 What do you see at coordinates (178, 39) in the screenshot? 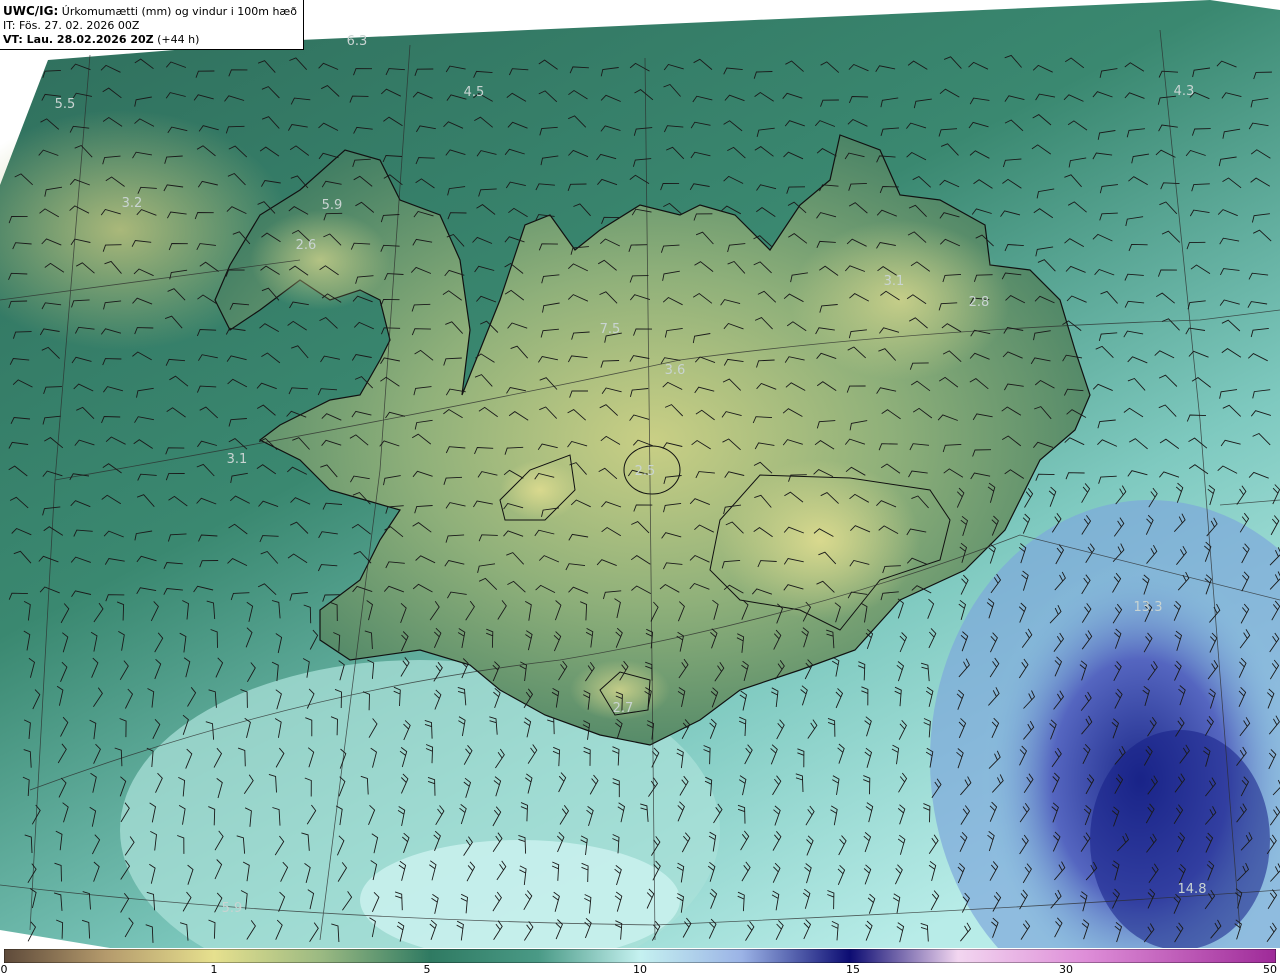
I see `forecast-hour: (+44 h)` at bounding box center [178, 39].